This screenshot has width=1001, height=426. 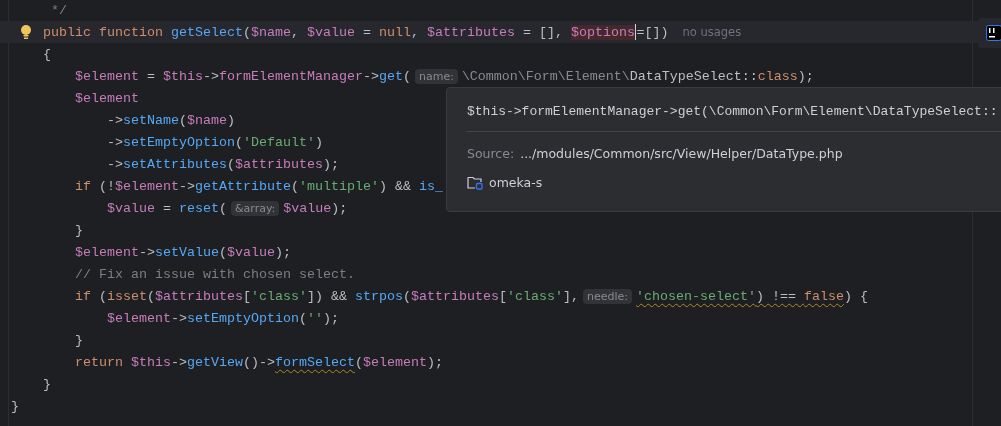 I want to click on code-text: 'chosen-select') !== false) {, so click(x=752, y=296).